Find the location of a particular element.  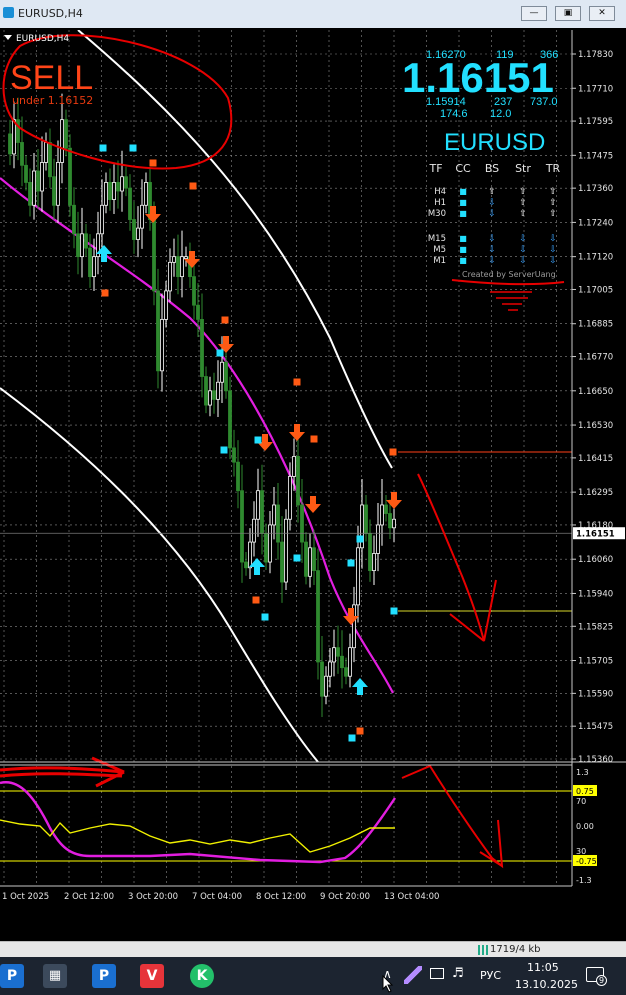

minimize-button: — is located at coordinates (534, 13).